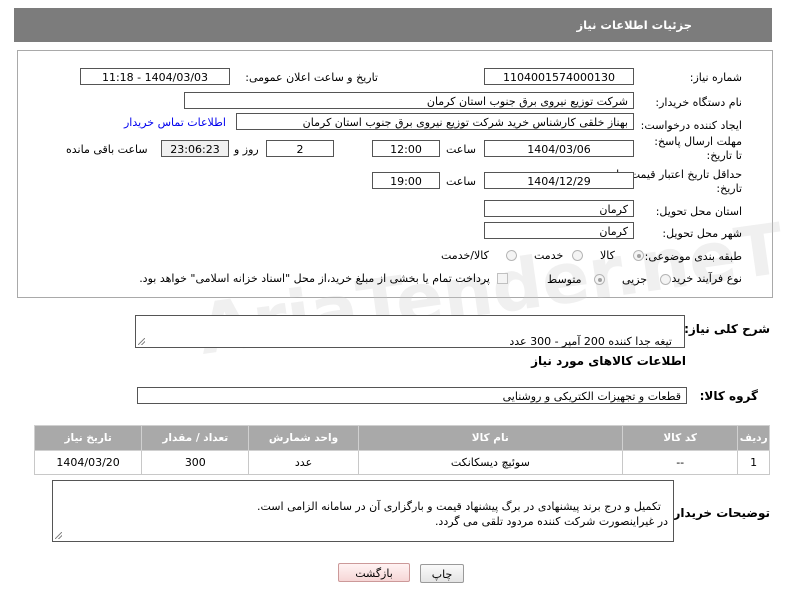 The width and height of the screenshot is (788, 598). What do you see at coordinates (406, 180) in the screenshot?
I see `validity-time-field: 19:00` at bounding box center [406, 180].